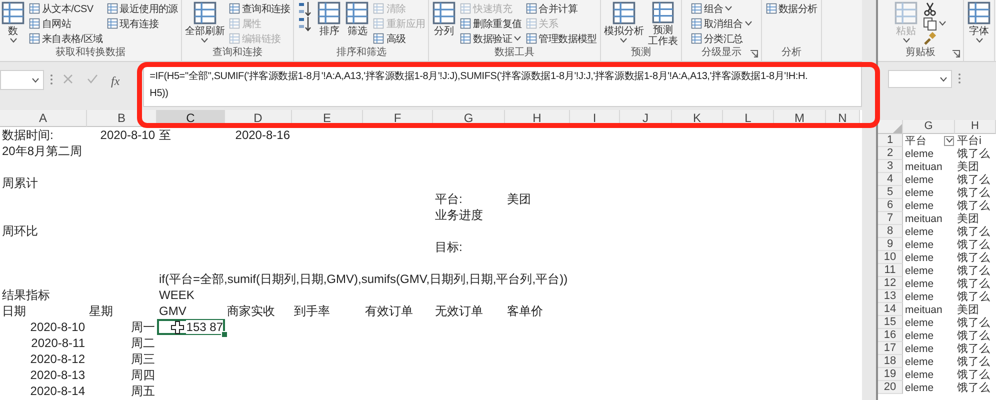 The height and width of the screenshot is (400, 996). I want to click on table-cell: 日期, so click(14, 311).